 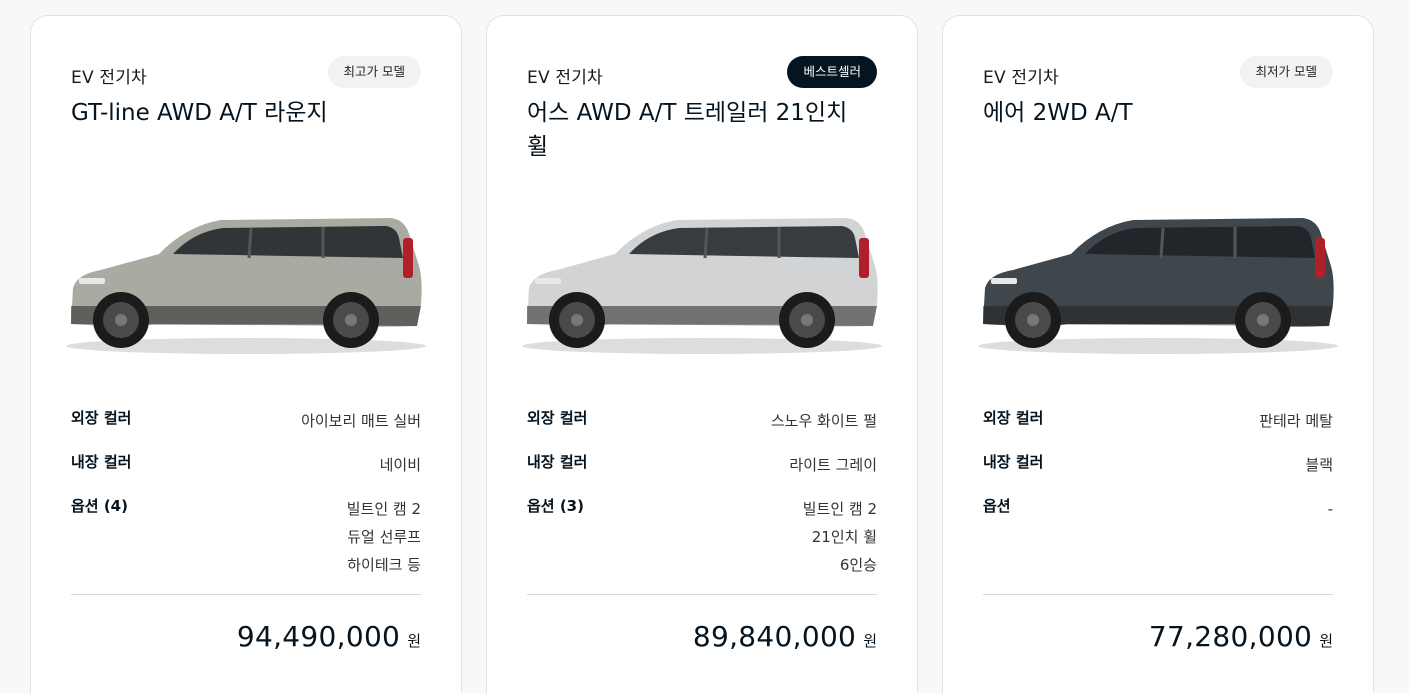 What do you see at coordinates (833, 465) in the screenshot?
I see `interior-color-value: 라이트 그레이` at bounding box center [833, 465].